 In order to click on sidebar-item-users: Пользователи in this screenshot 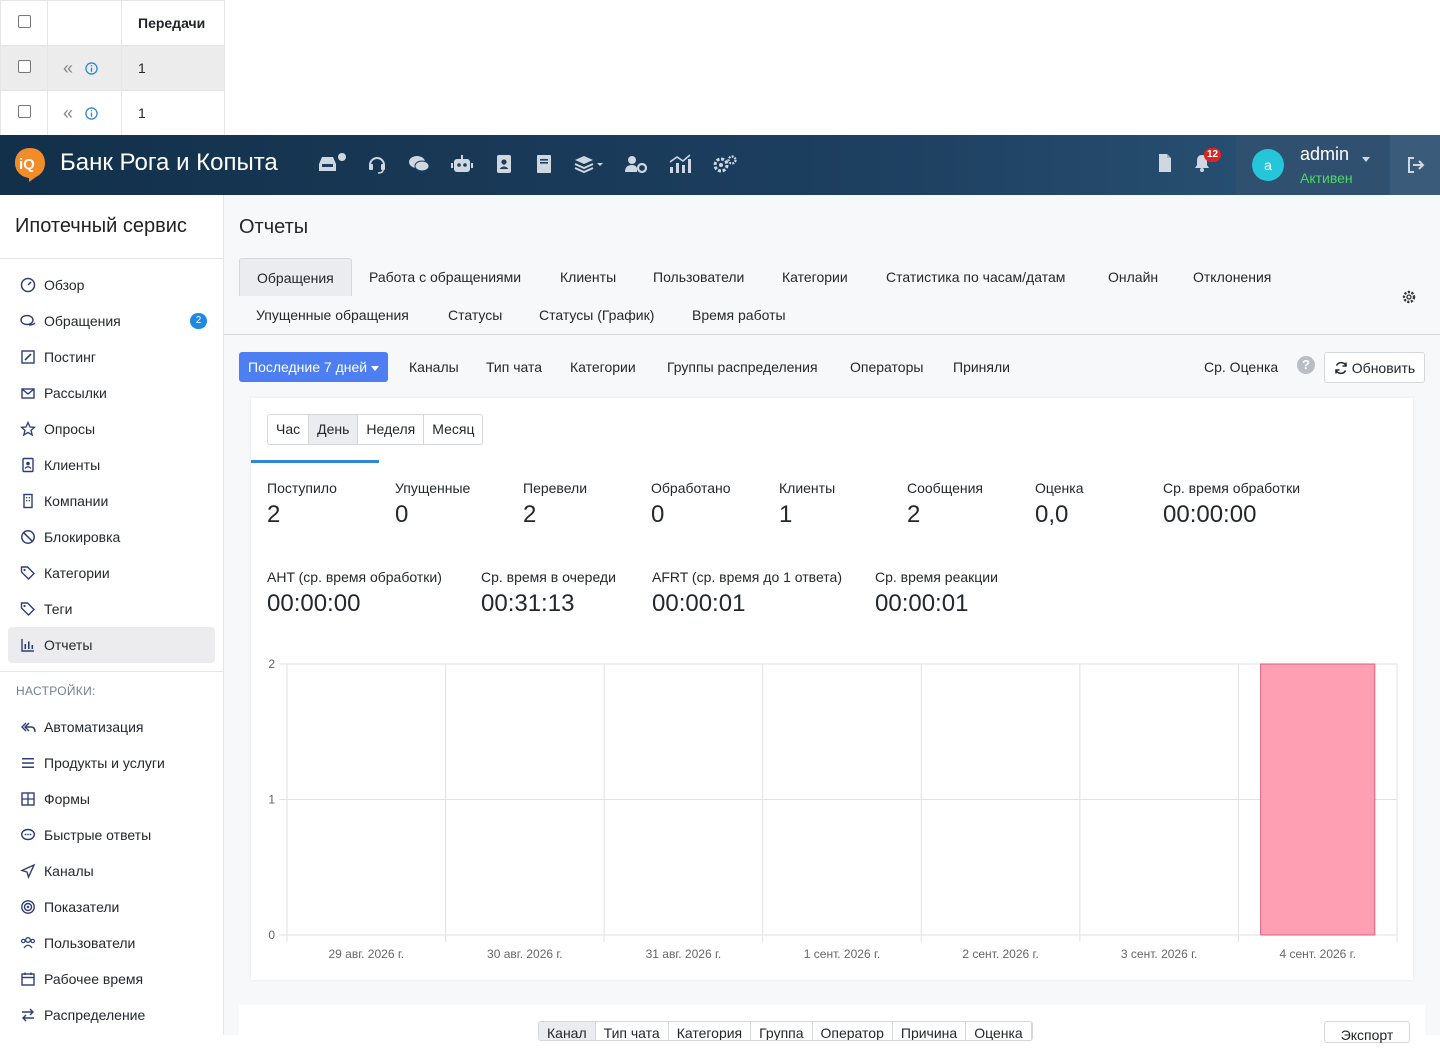, I will do `click(111, 943)`.